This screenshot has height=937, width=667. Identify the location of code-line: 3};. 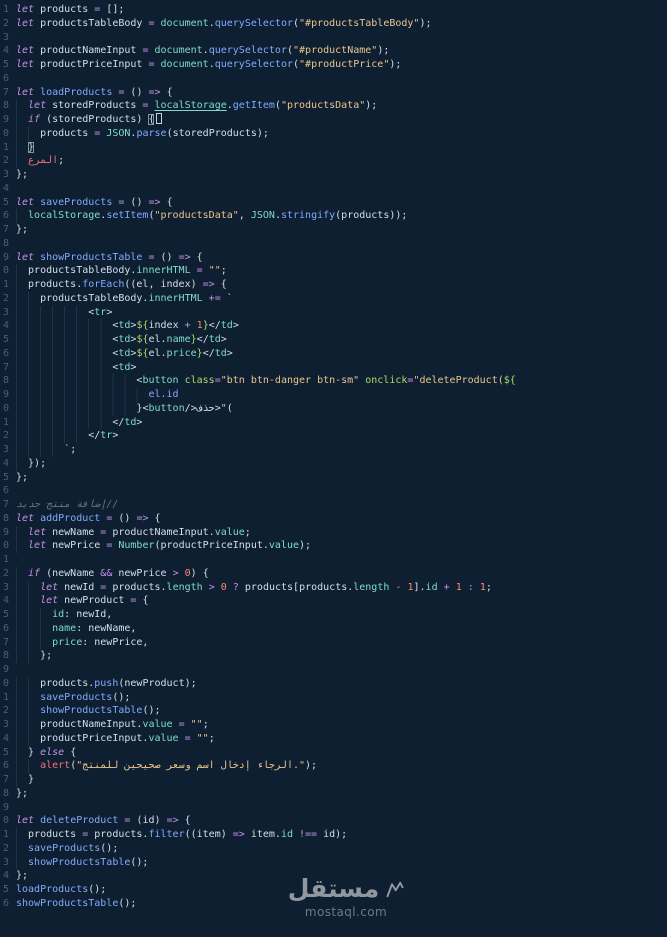
(333, 175).